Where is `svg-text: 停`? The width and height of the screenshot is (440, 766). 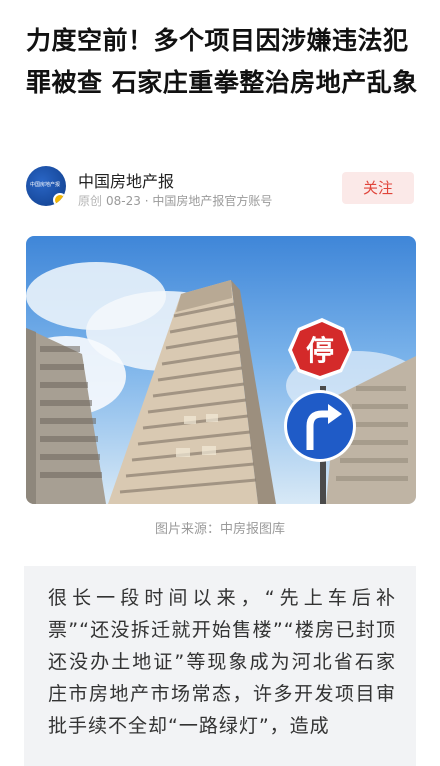 svg-text: 停 is located at coordinates (320, 350).